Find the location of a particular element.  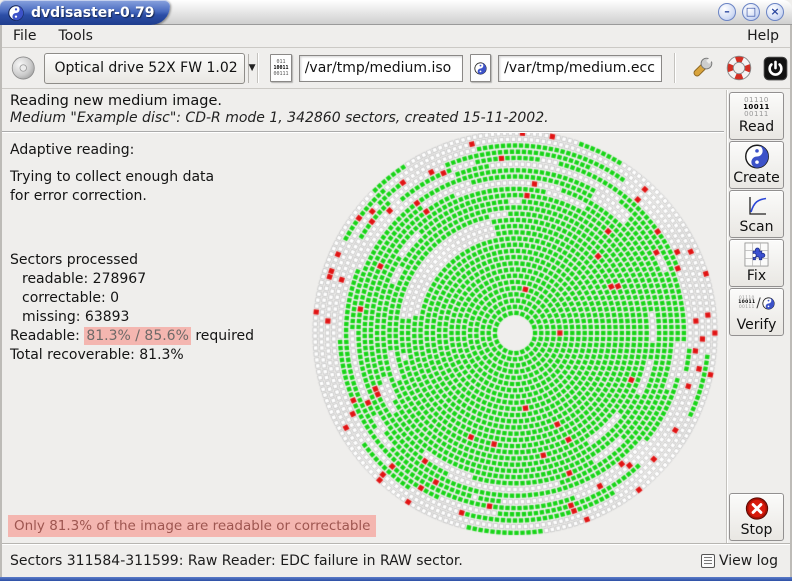

lifering-icon is located at coordinates (739, 68).